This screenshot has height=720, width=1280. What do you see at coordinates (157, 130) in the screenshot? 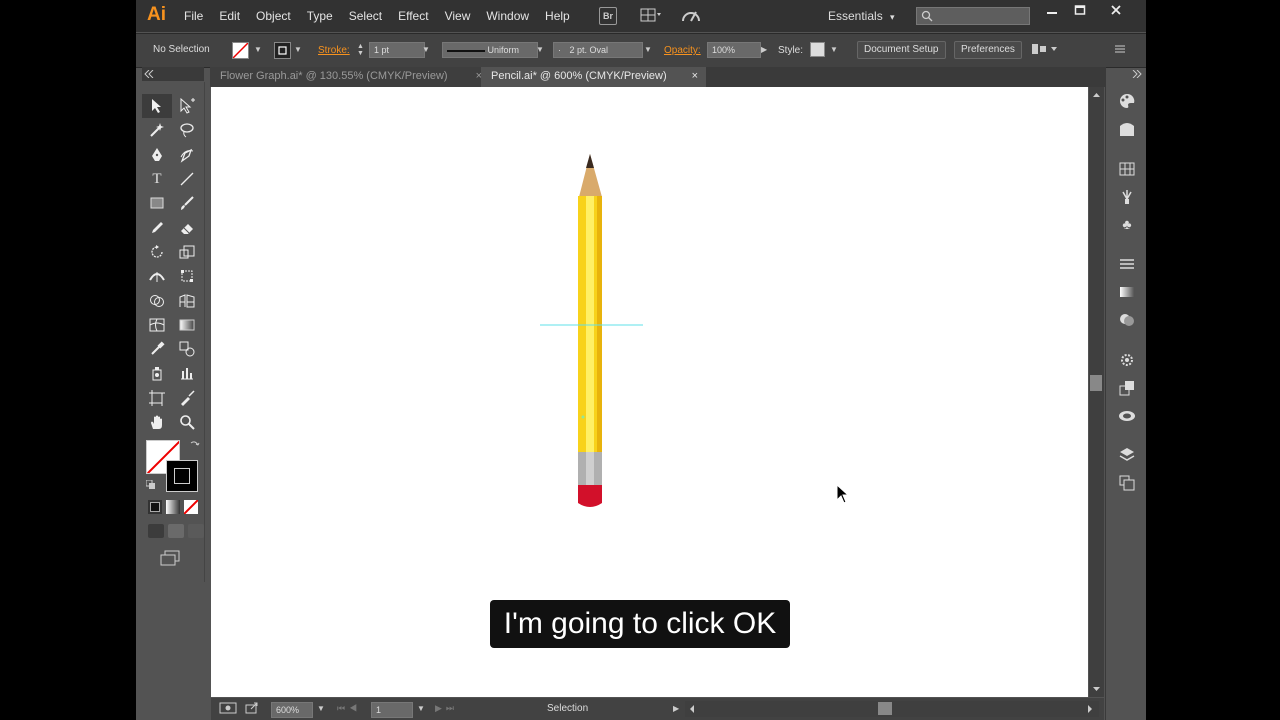
I see `magic-wand-tool-icon` at bounding box center [157, 130].